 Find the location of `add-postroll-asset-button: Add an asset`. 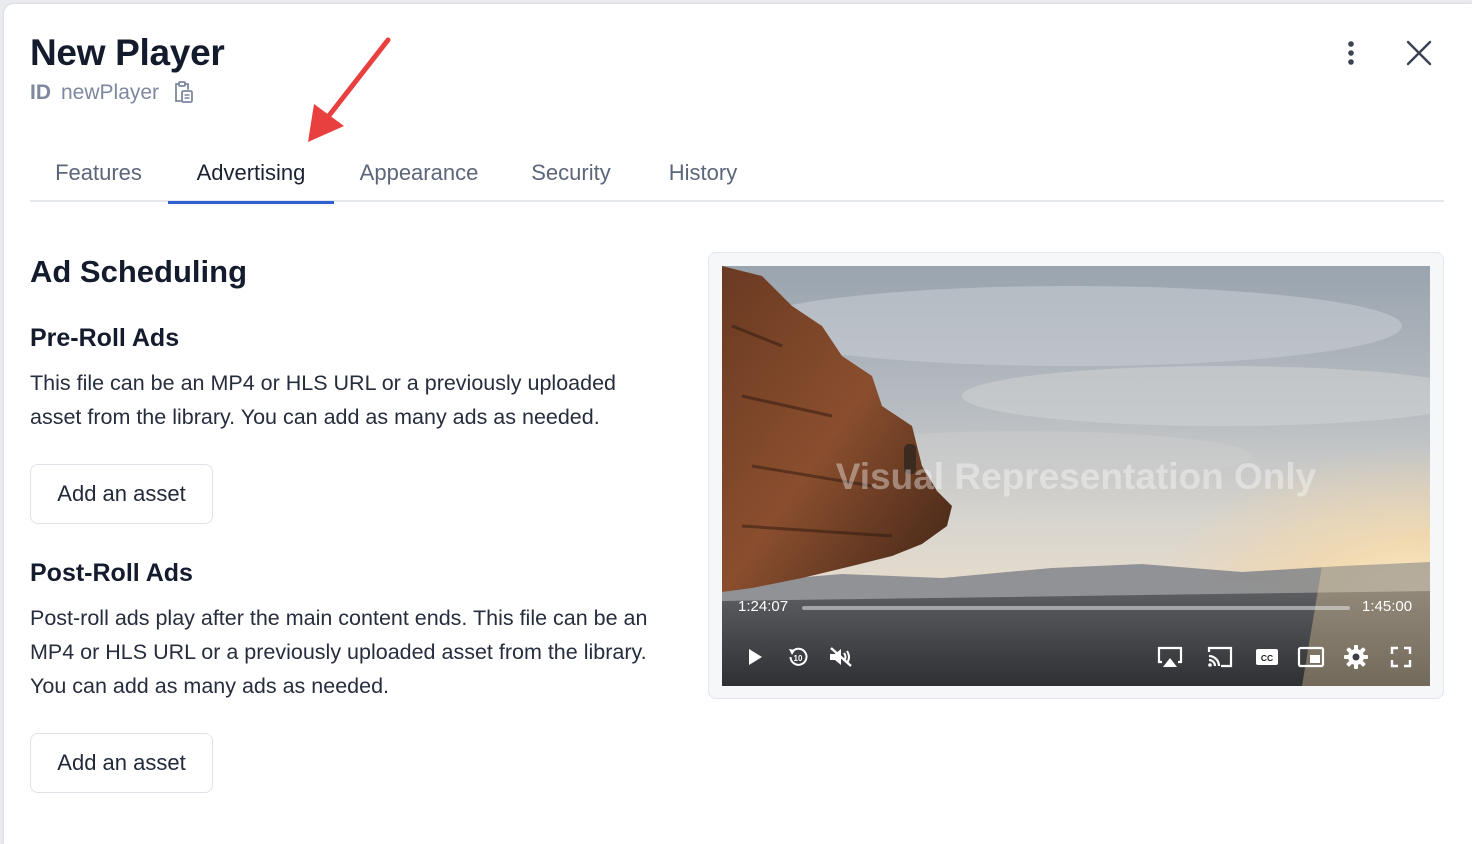

add-postroll-asset-button: Add an asset is located at coordinates (121, 763).